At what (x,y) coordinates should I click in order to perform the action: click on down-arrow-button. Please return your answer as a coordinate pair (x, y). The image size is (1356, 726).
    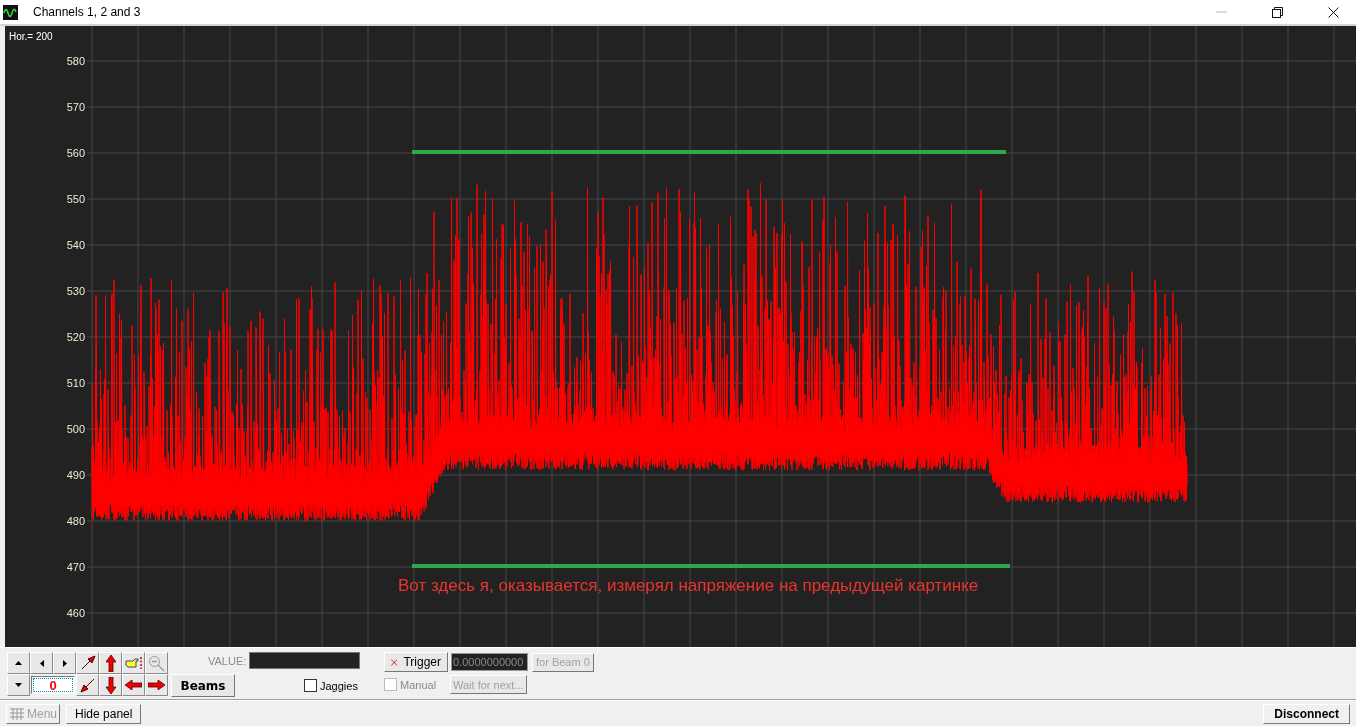
    Looking at the image, I should click on (110, 685).